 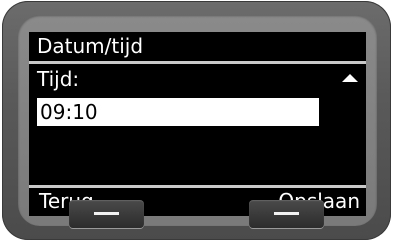 I want to click on title-bar: Datum/tijd, so click(x=197, y=46).